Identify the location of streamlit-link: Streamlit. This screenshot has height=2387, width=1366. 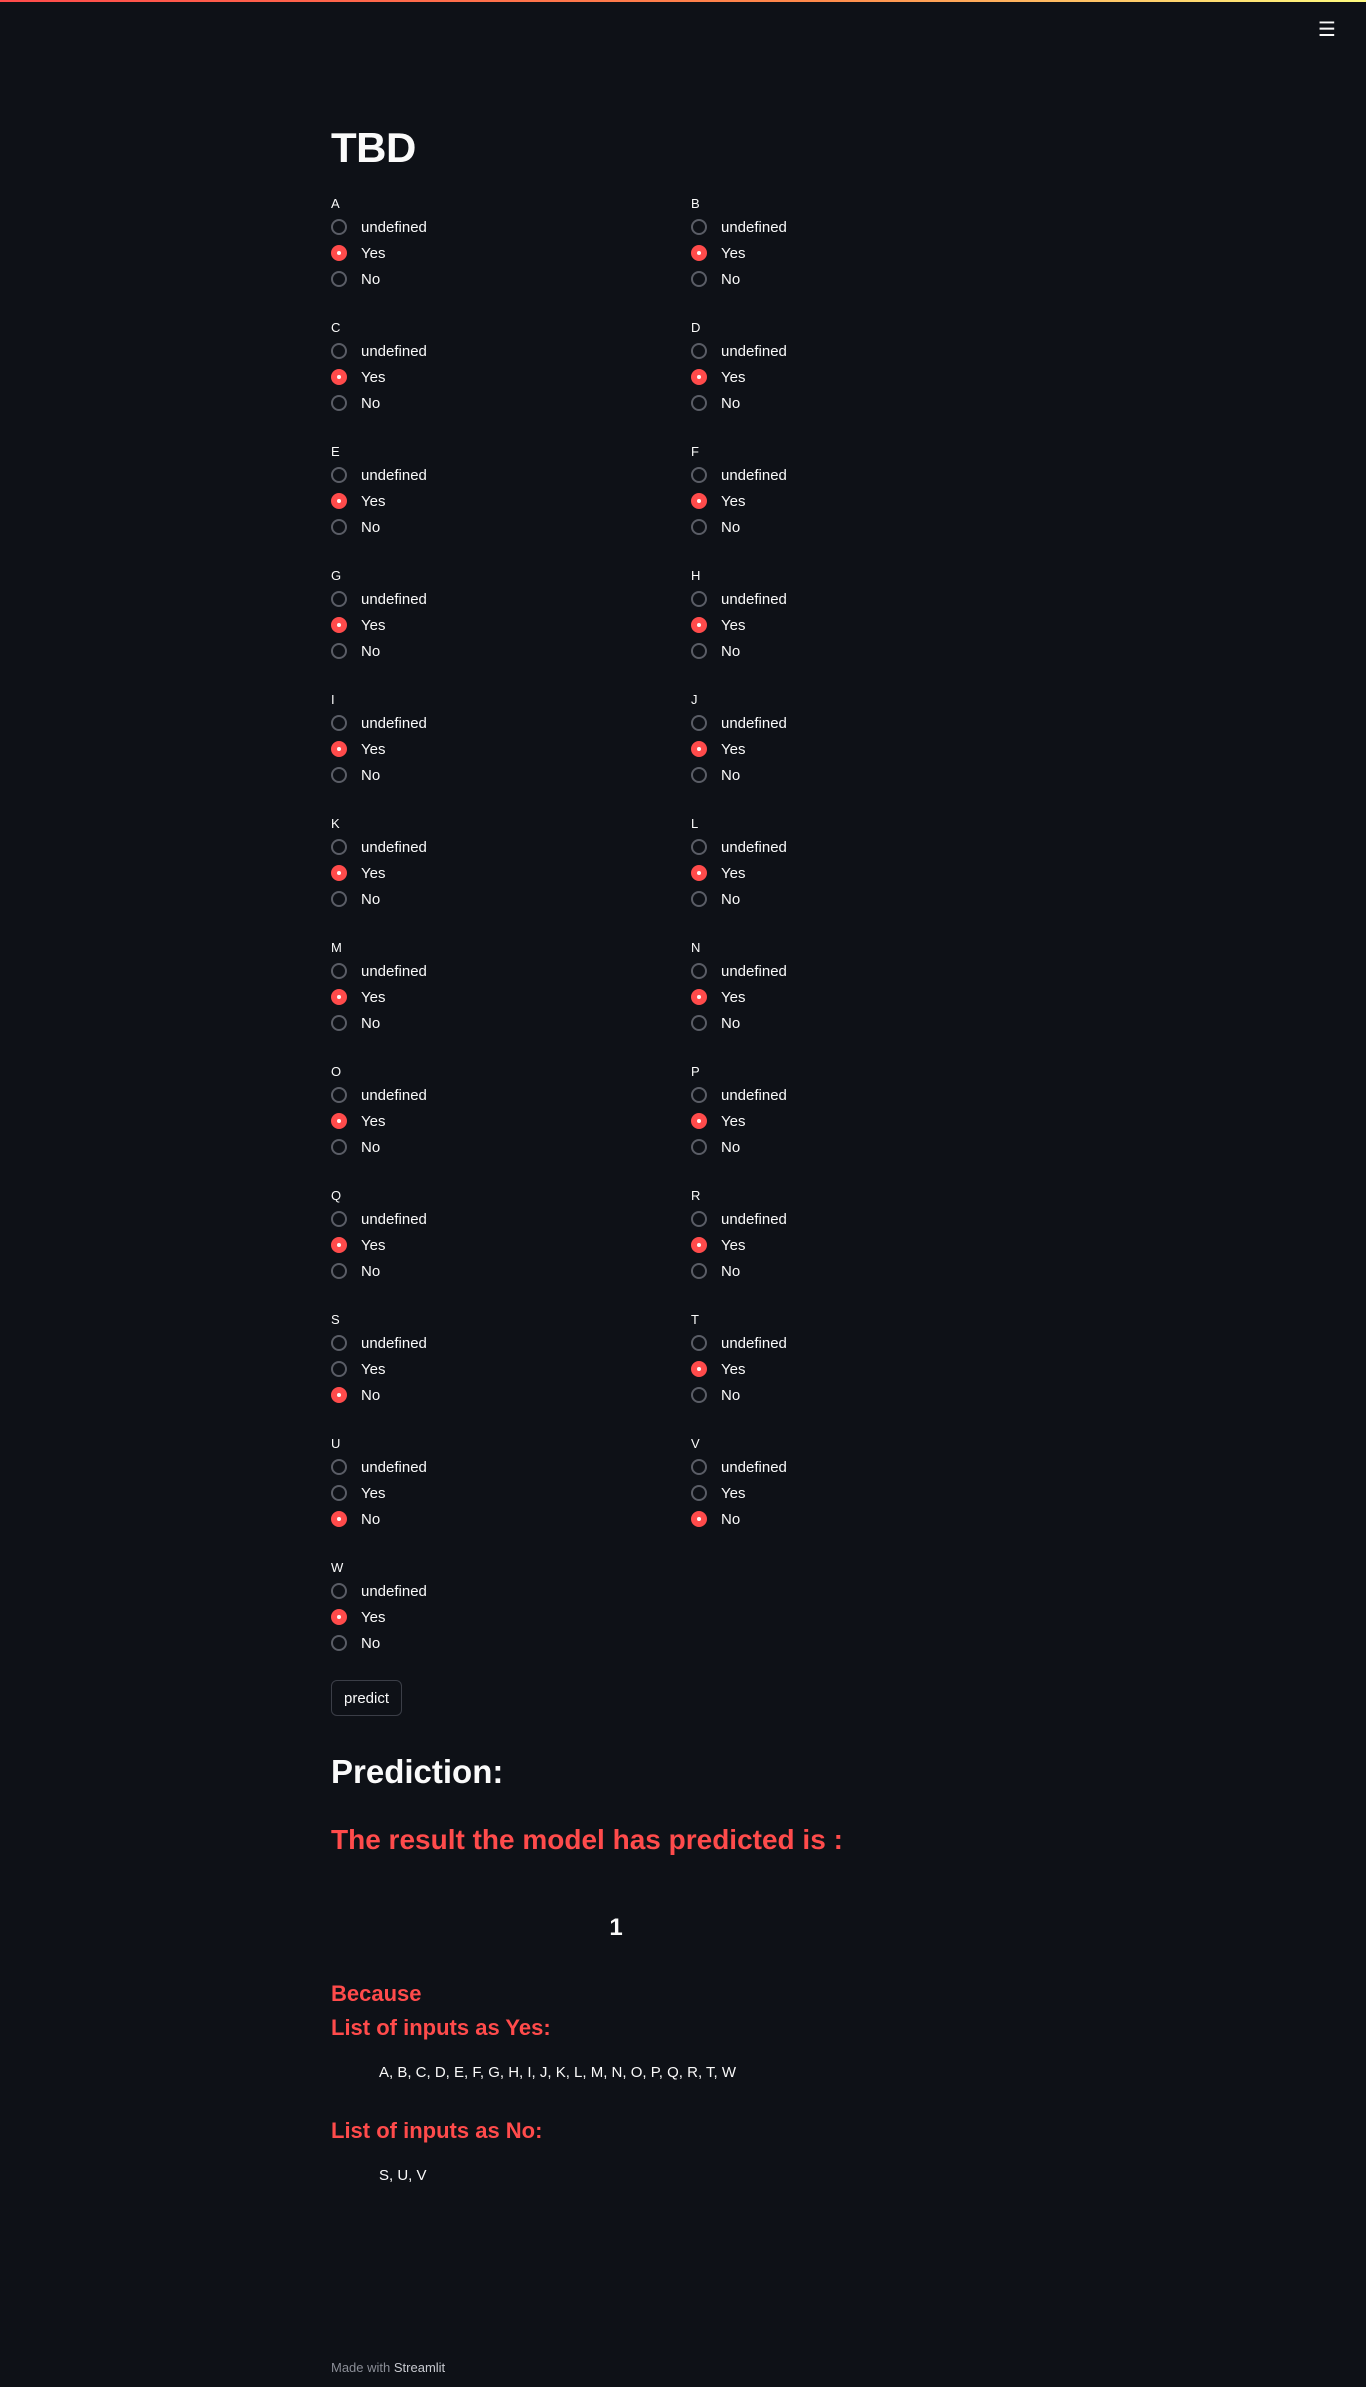
(419, 2367).